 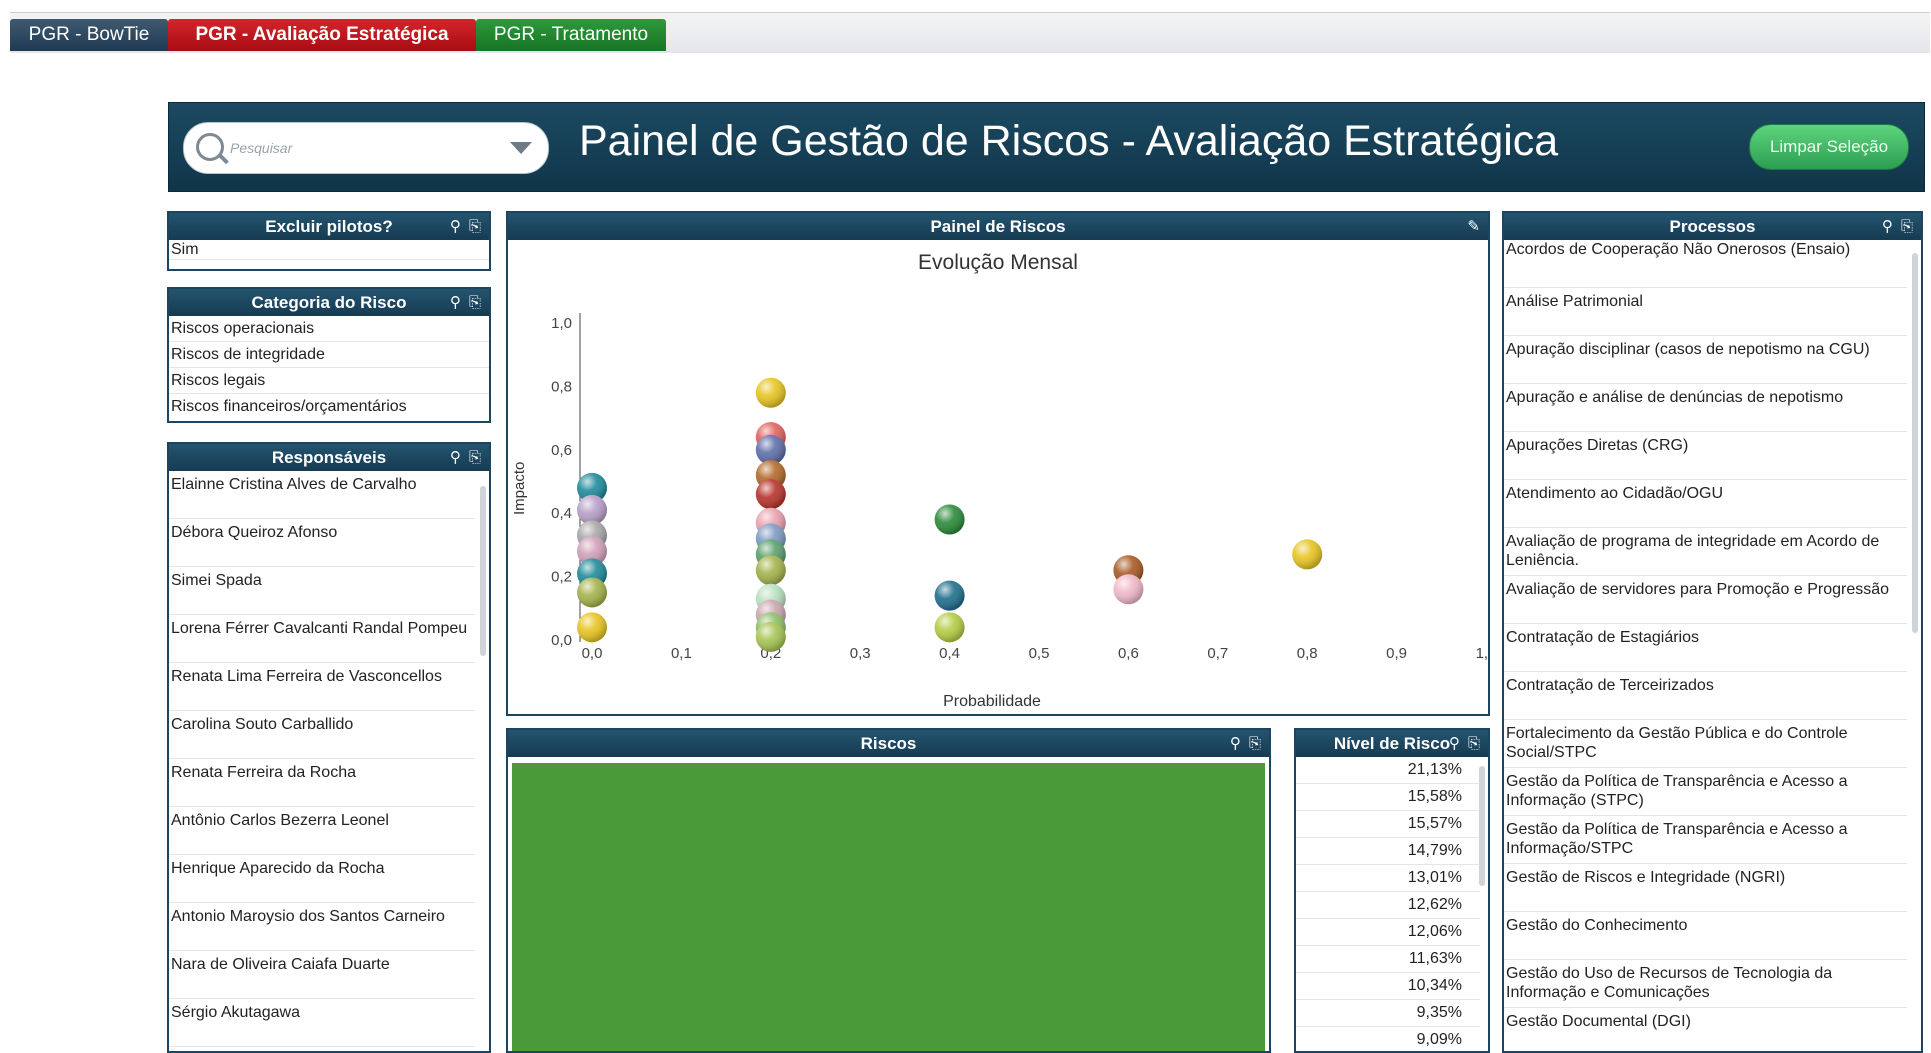 What do you see at coordinates (1705, 1029) in the screenshot?
I see `list-item: Gestão Documental (DGI)` at bounding box center [1705, 1029].